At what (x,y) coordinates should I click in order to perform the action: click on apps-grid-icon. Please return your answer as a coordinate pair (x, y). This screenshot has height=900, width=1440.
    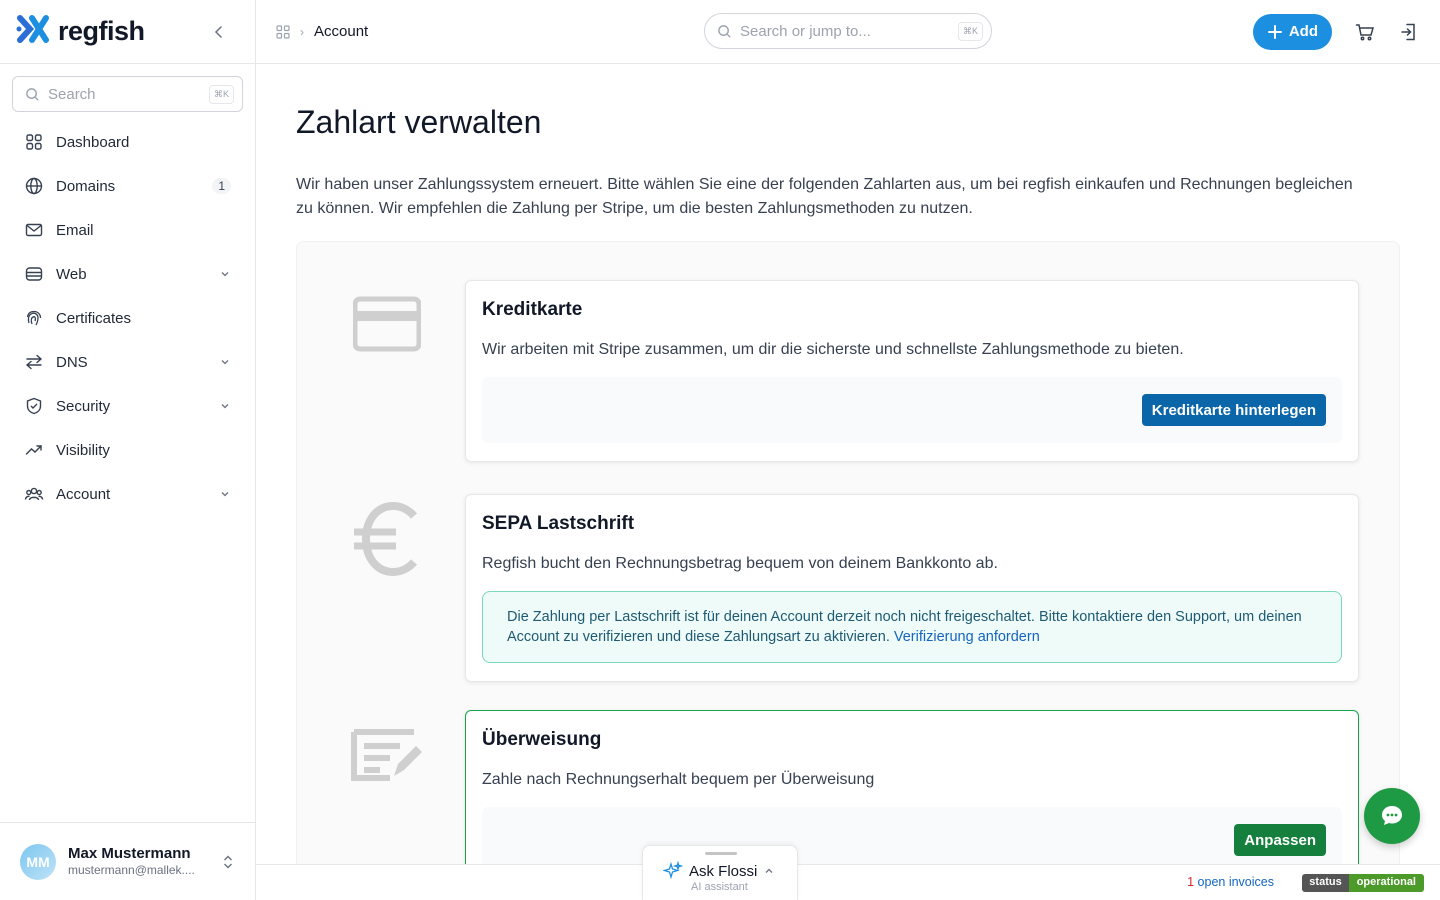
    Looking at the image, I should click on (283, 31).